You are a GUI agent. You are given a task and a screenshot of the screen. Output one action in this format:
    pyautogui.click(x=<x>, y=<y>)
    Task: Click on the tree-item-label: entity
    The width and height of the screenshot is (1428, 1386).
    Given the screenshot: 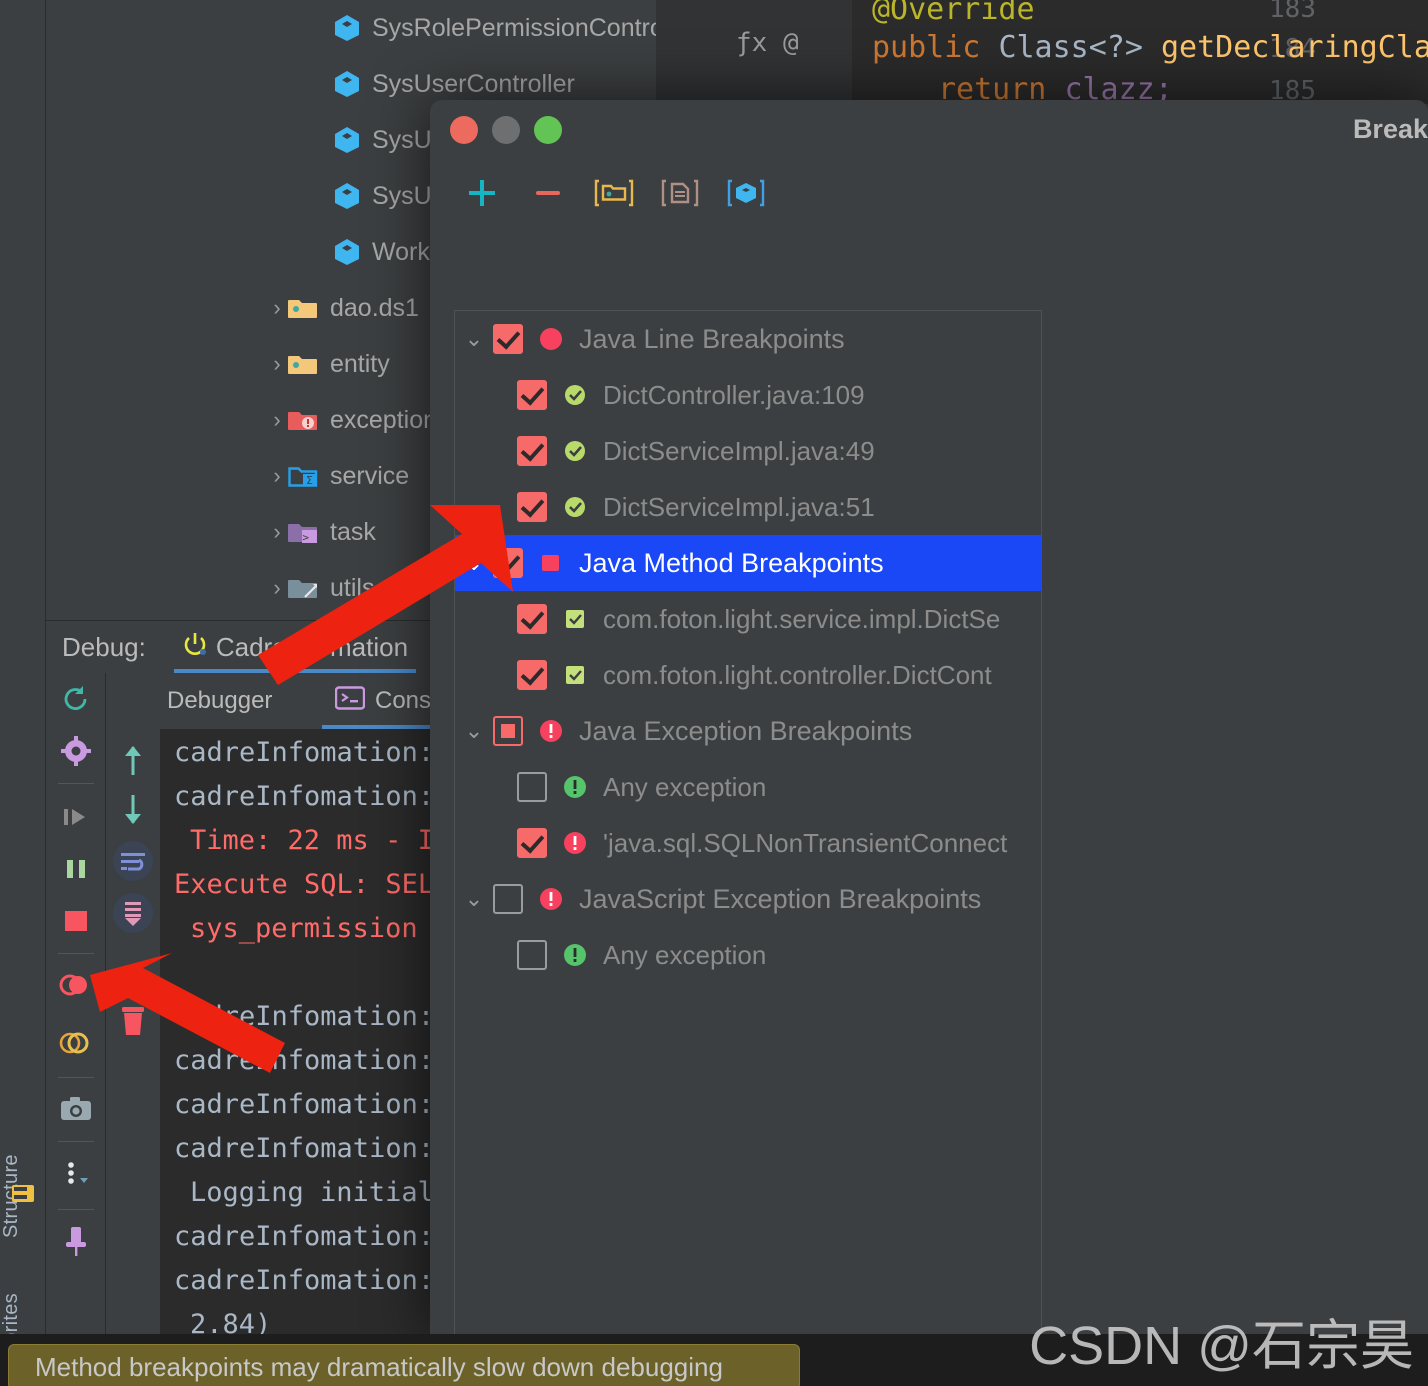 What is the action you would take?
    pyautogui.click(x=360, y=363)
    